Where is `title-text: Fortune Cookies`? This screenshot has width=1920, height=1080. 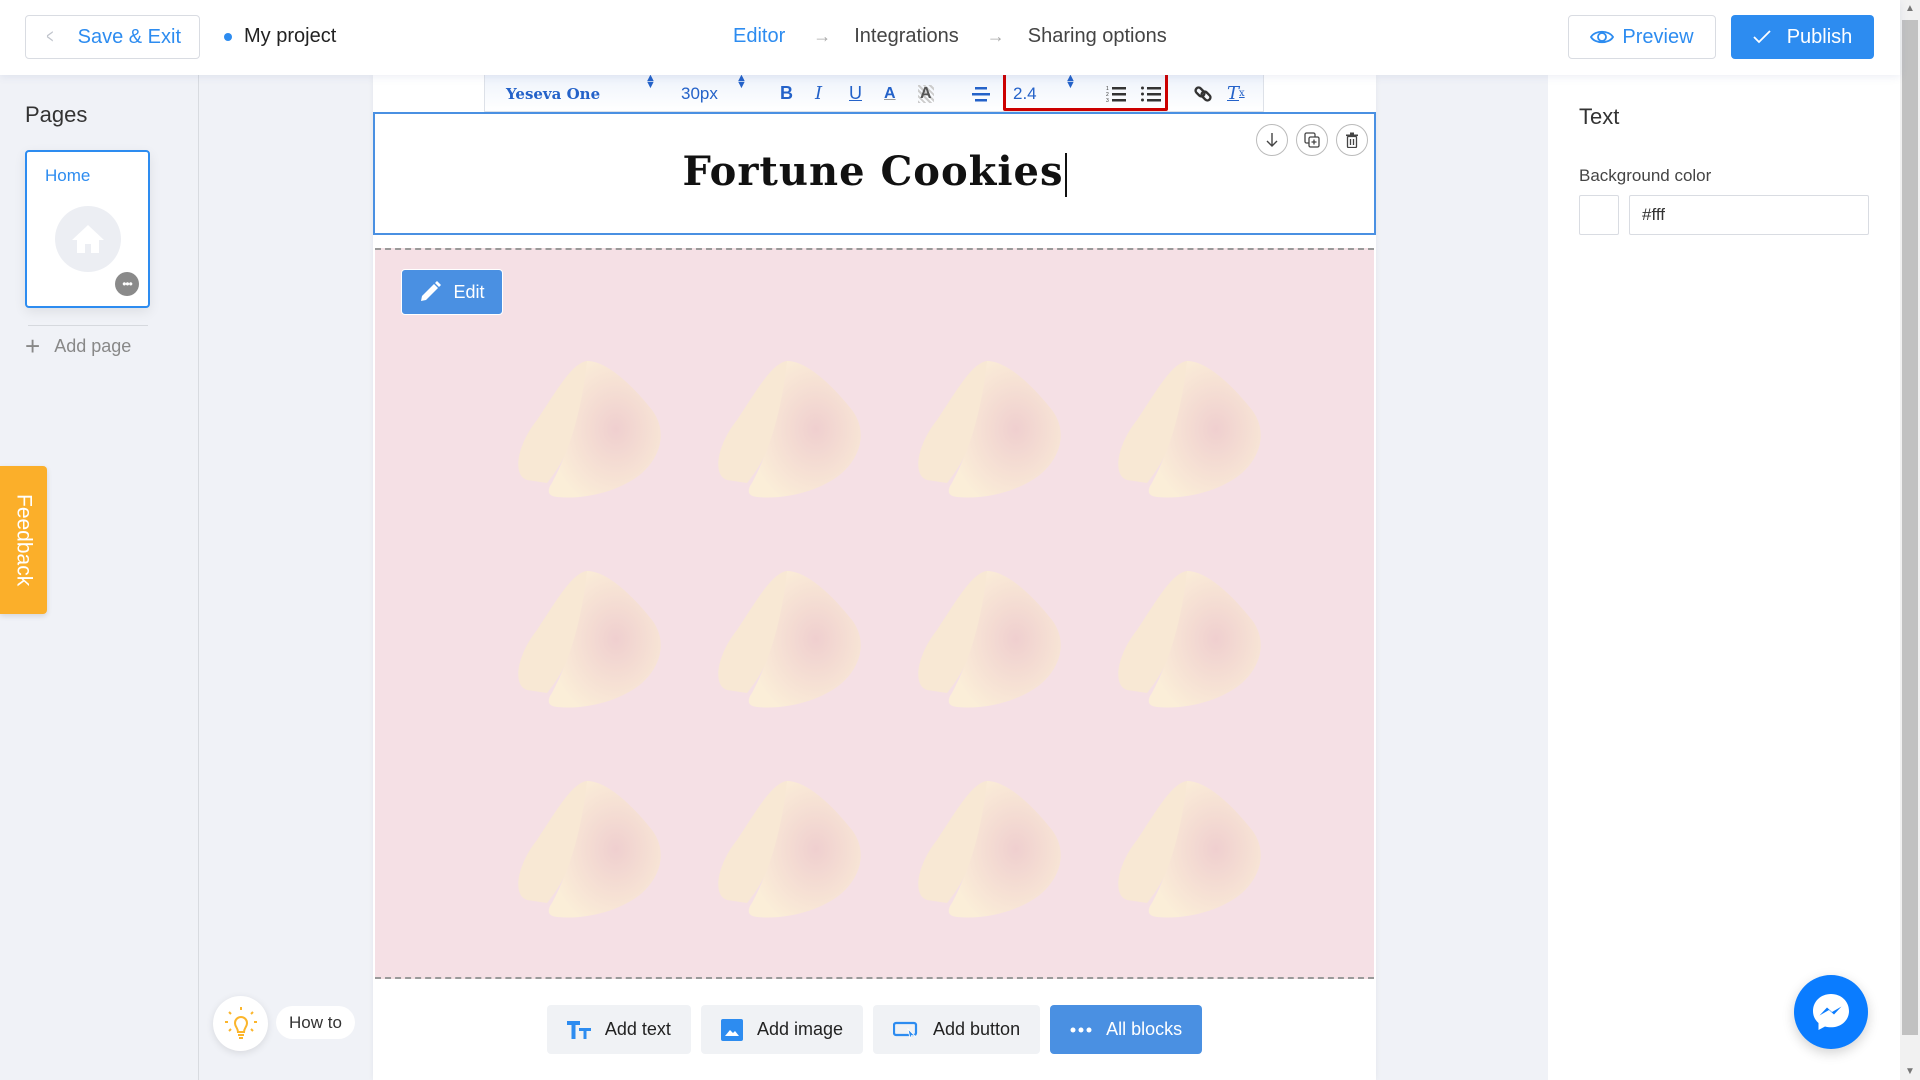
title-text: Fortune Cookies is located at coordinates (873, 171).